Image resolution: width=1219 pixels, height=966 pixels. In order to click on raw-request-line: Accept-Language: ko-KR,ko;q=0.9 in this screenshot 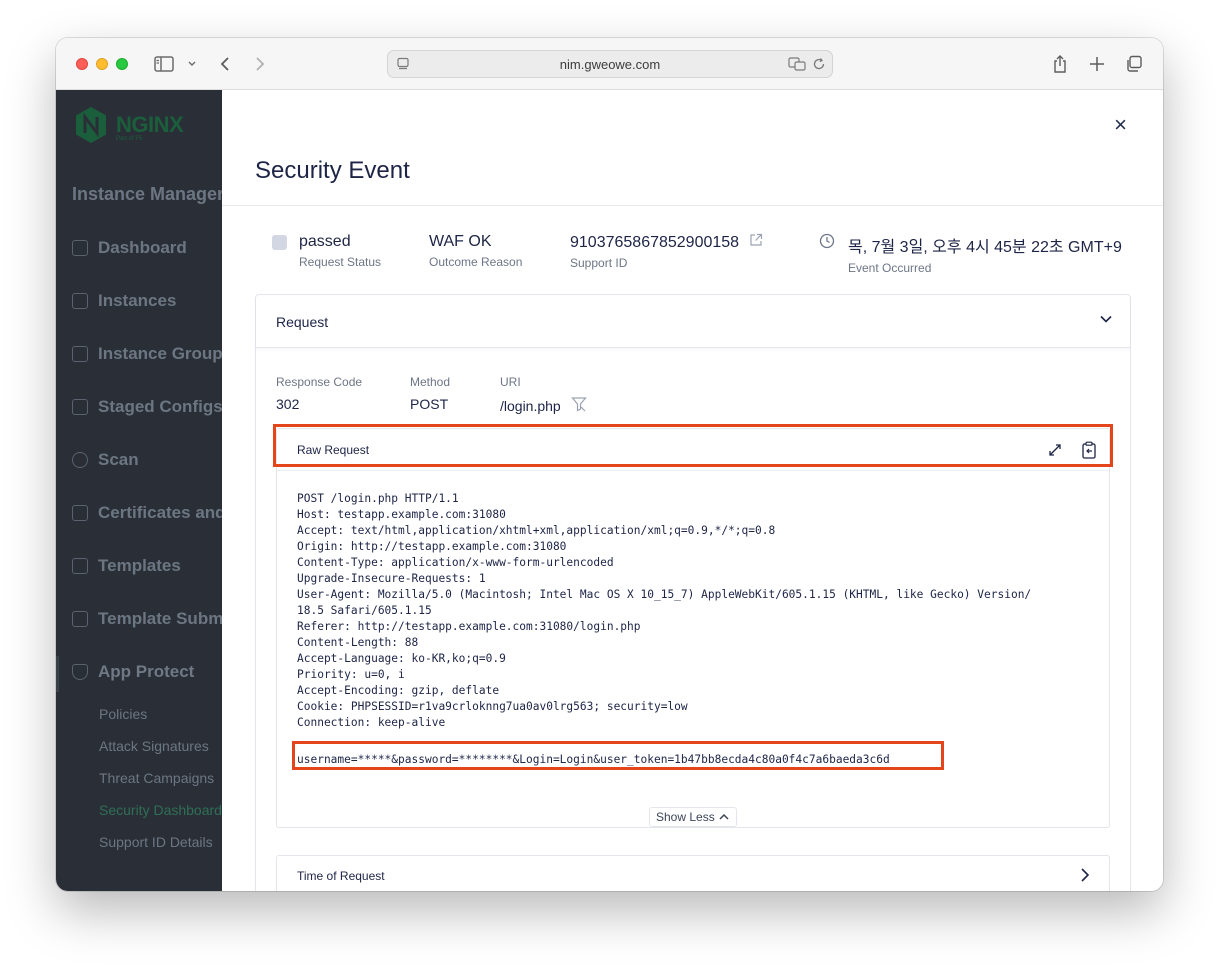, I will do `click(401, 658)`.